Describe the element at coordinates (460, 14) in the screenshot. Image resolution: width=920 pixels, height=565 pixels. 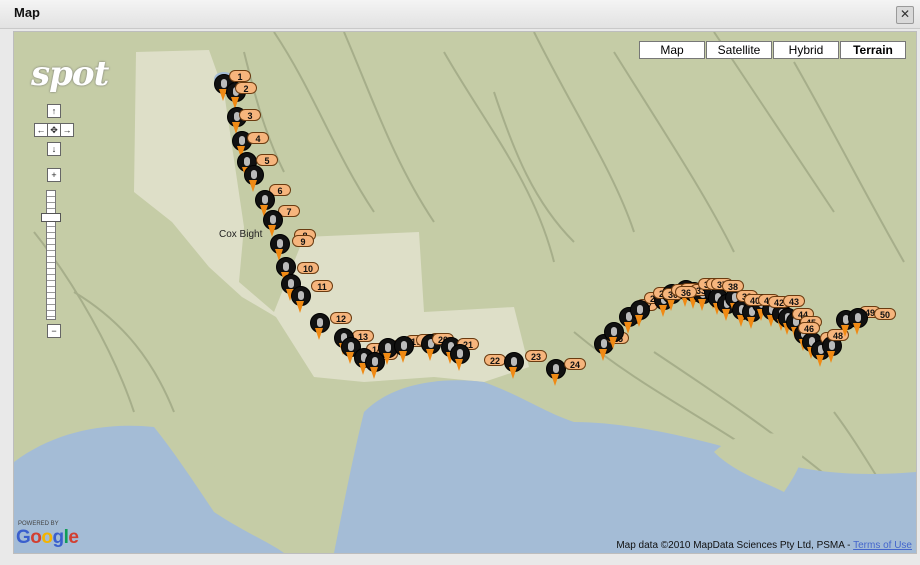
I see `window-titlebar: Map ✕` at that location.